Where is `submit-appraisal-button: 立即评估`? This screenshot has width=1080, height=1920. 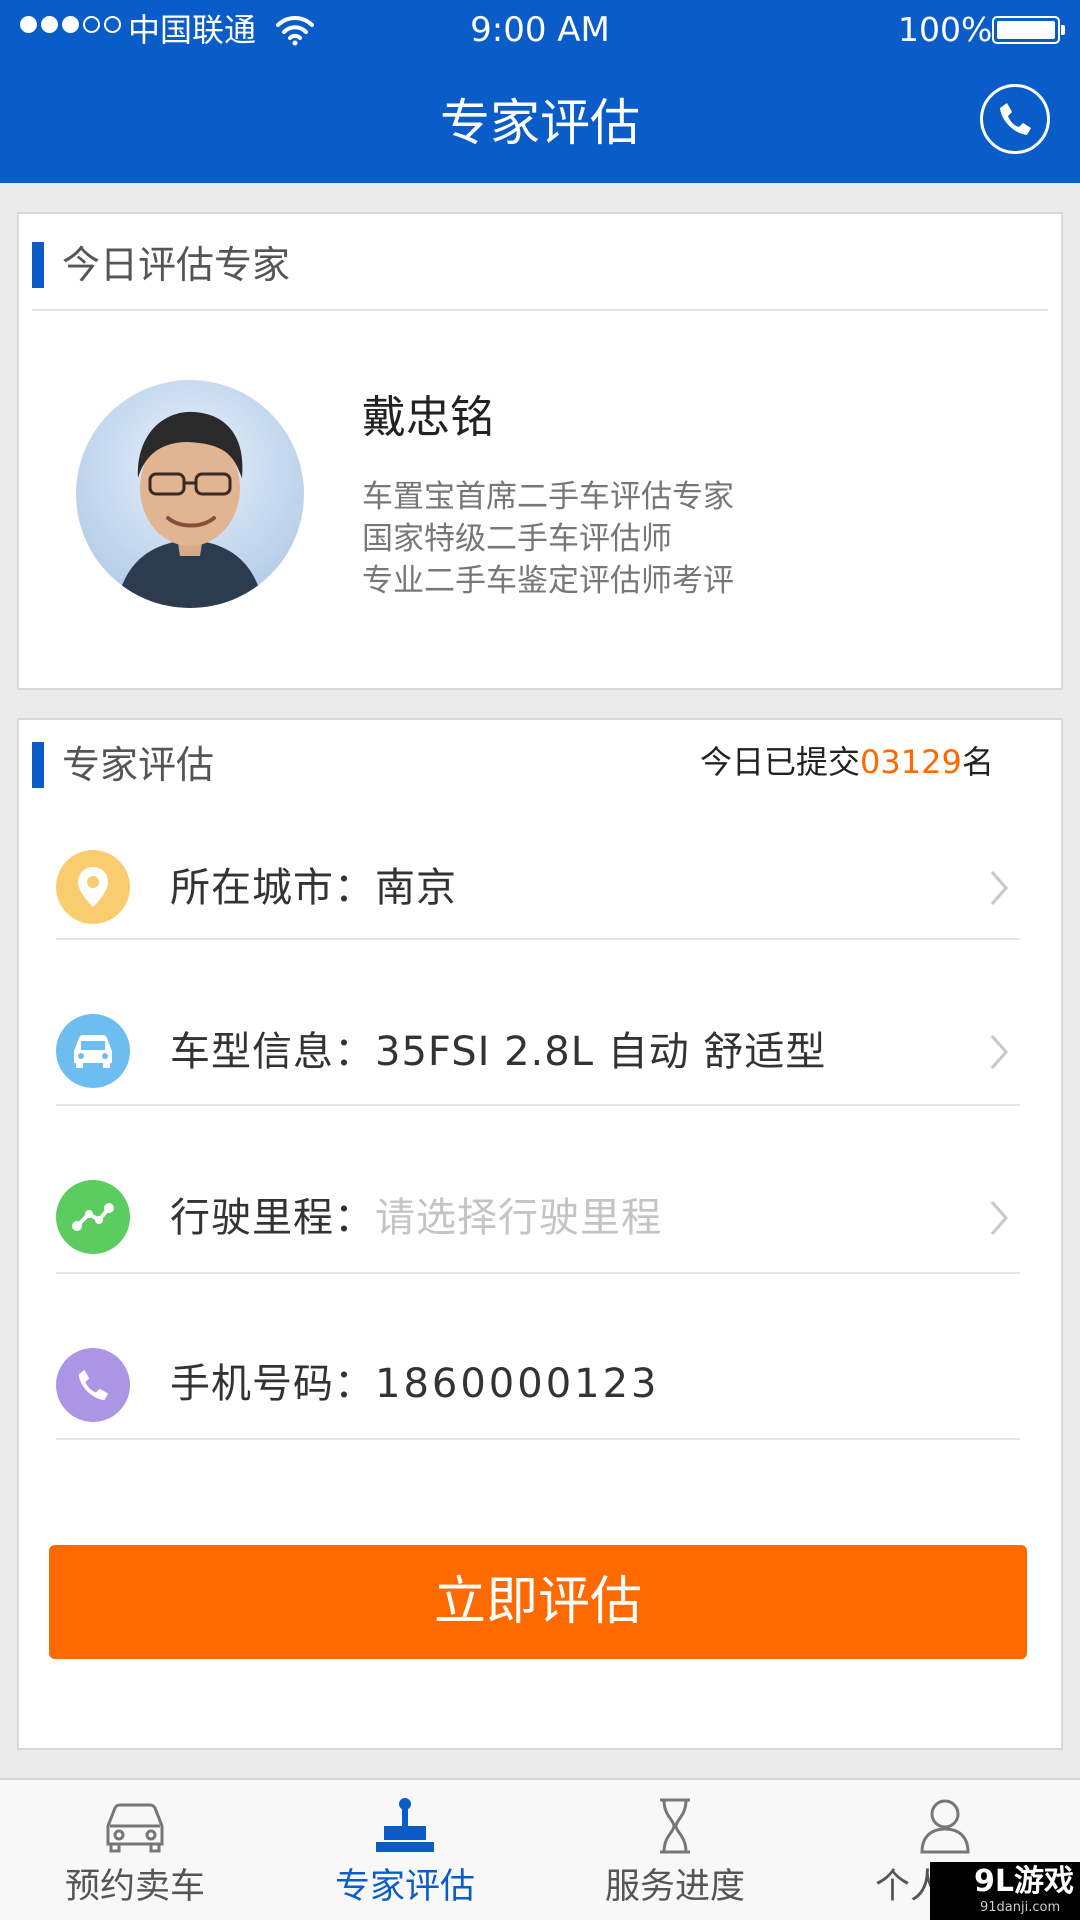
submit-appraisal-button: 立即评估 is located at coordinates (538, 1602).